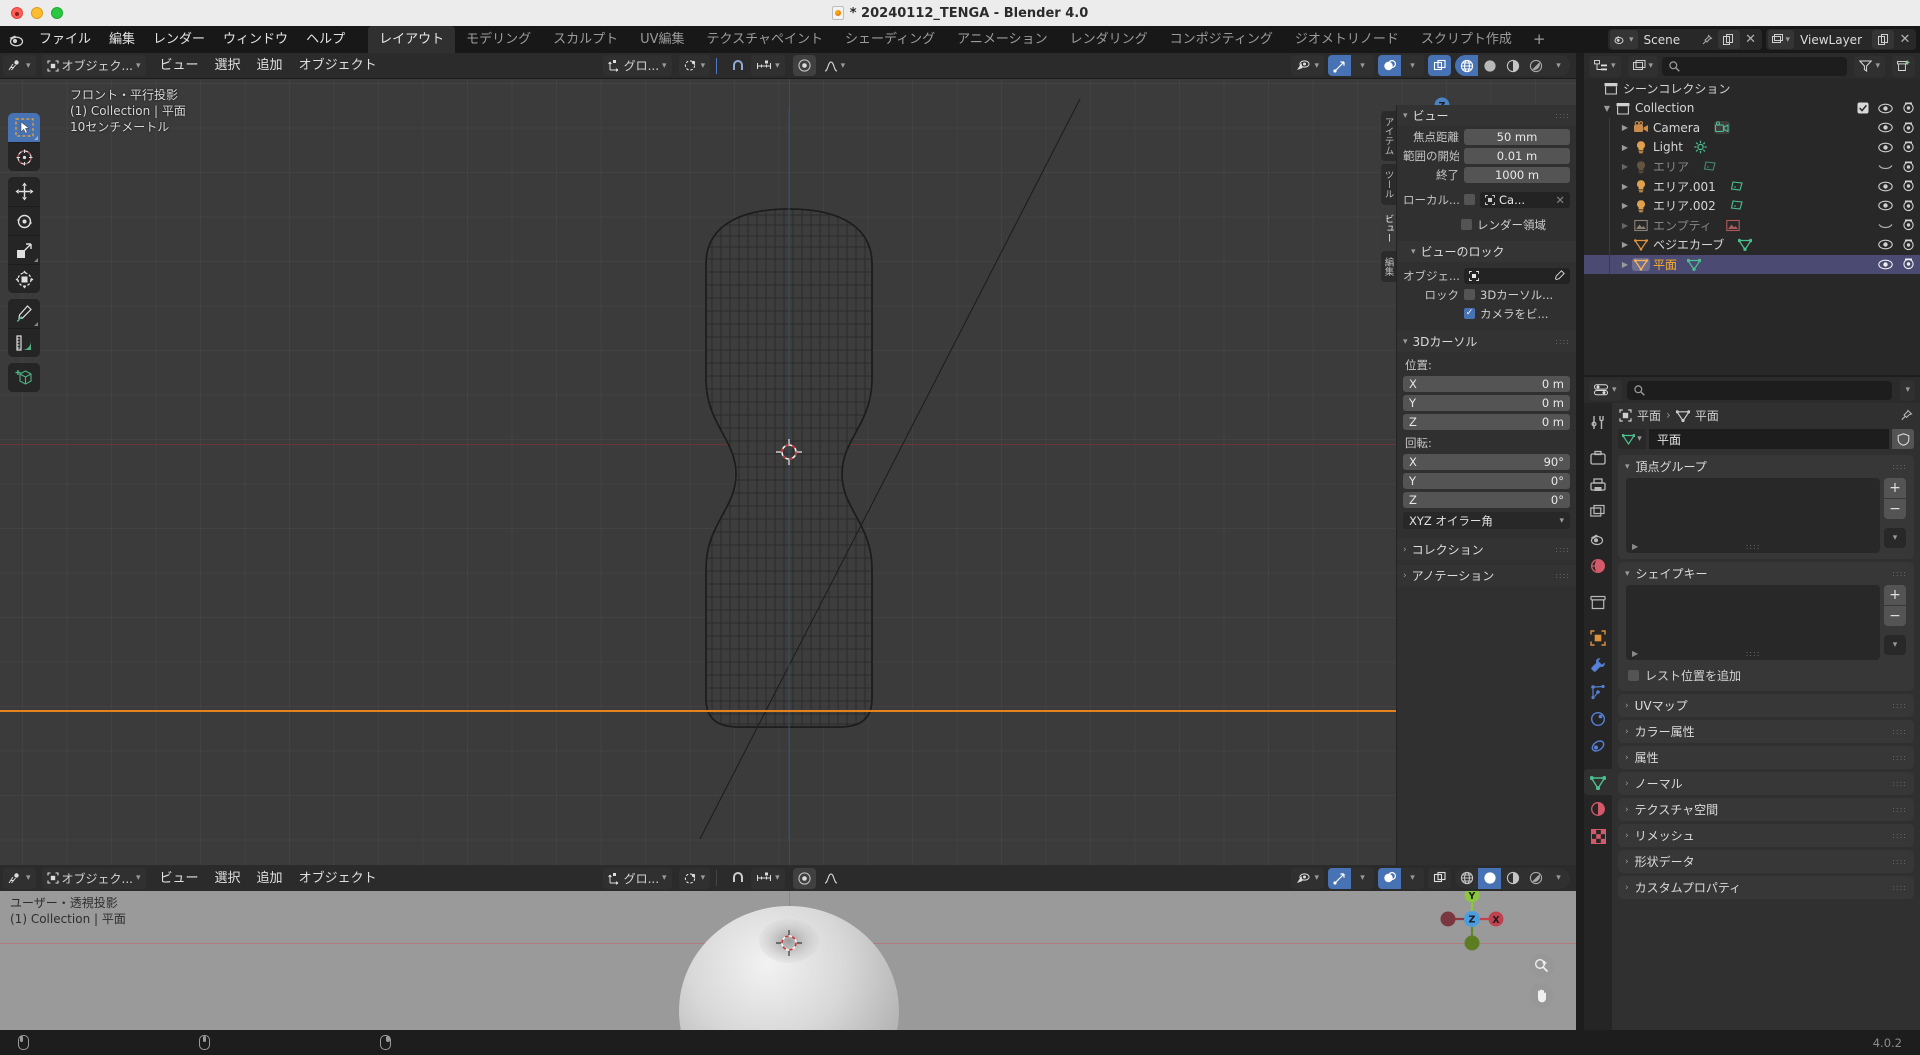 This screenshot has height=1055, width=1920. I want to click on new-viewlayer-button, so click(1883, 39).